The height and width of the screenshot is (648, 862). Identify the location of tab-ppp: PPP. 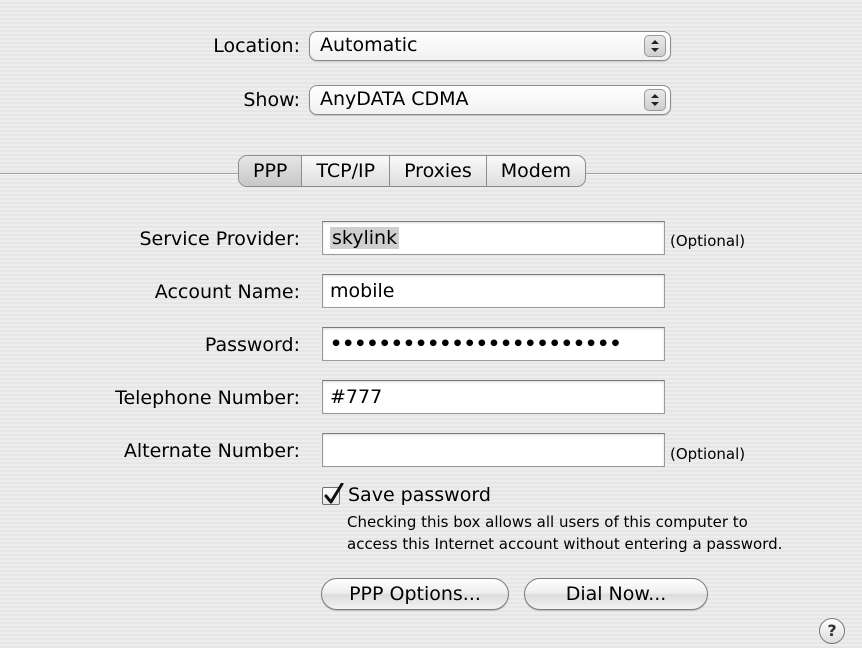
(271, 171).